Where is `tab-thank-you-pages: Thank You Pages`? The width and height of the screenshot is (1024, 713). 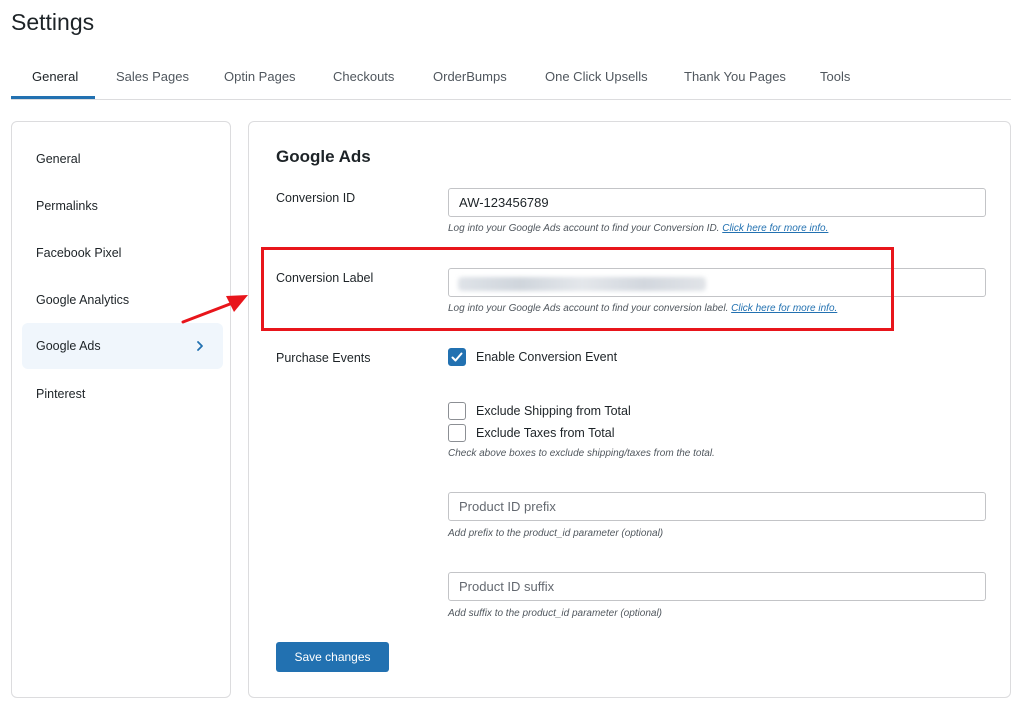
tab-thank-you-pages: Thank You Pages is located at coordinates (735, 79).